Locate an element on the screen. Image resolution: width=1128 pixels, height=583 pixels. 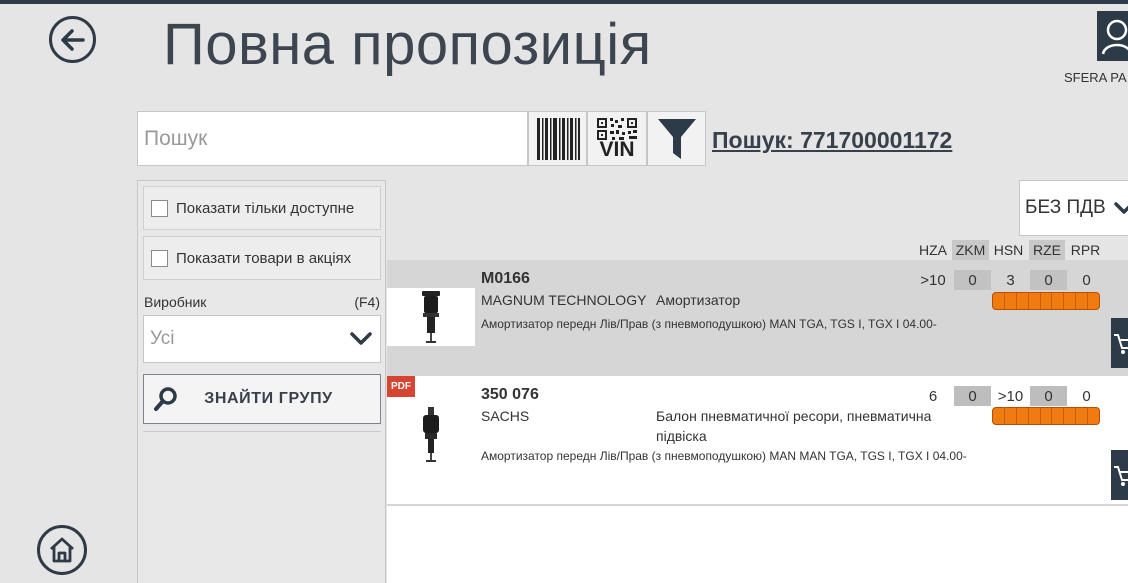
qr-code-icon is located at coordinates (617, 128).